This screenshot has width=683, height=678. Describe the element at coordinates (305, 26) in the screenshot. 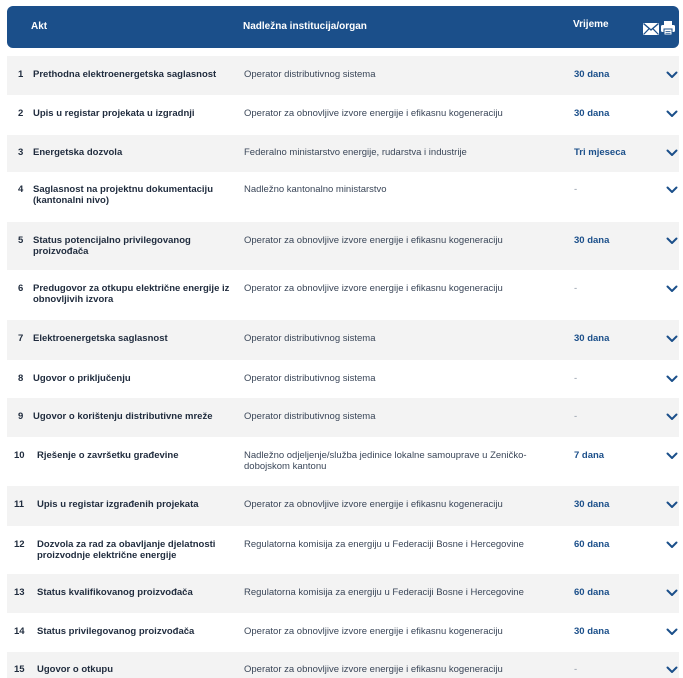

I see `column-header-institution: Nadležna institucija/organ` at that location.